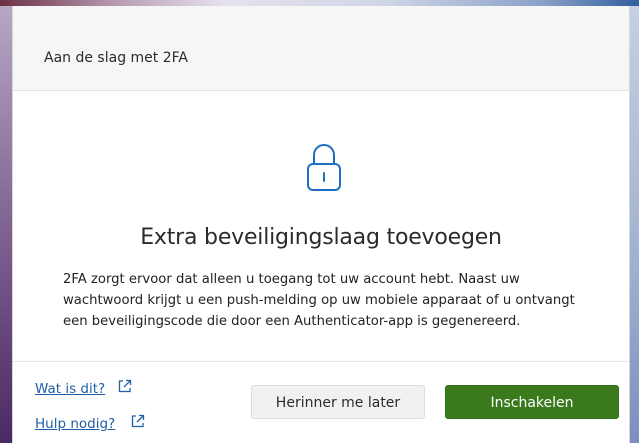 The height and width of the screenshot is (443, 639). What do you see at coordinates (338, 402) in the screenshot?
I see `remind-me-later-button: Herinner me later` at bounding box center [338, 402].